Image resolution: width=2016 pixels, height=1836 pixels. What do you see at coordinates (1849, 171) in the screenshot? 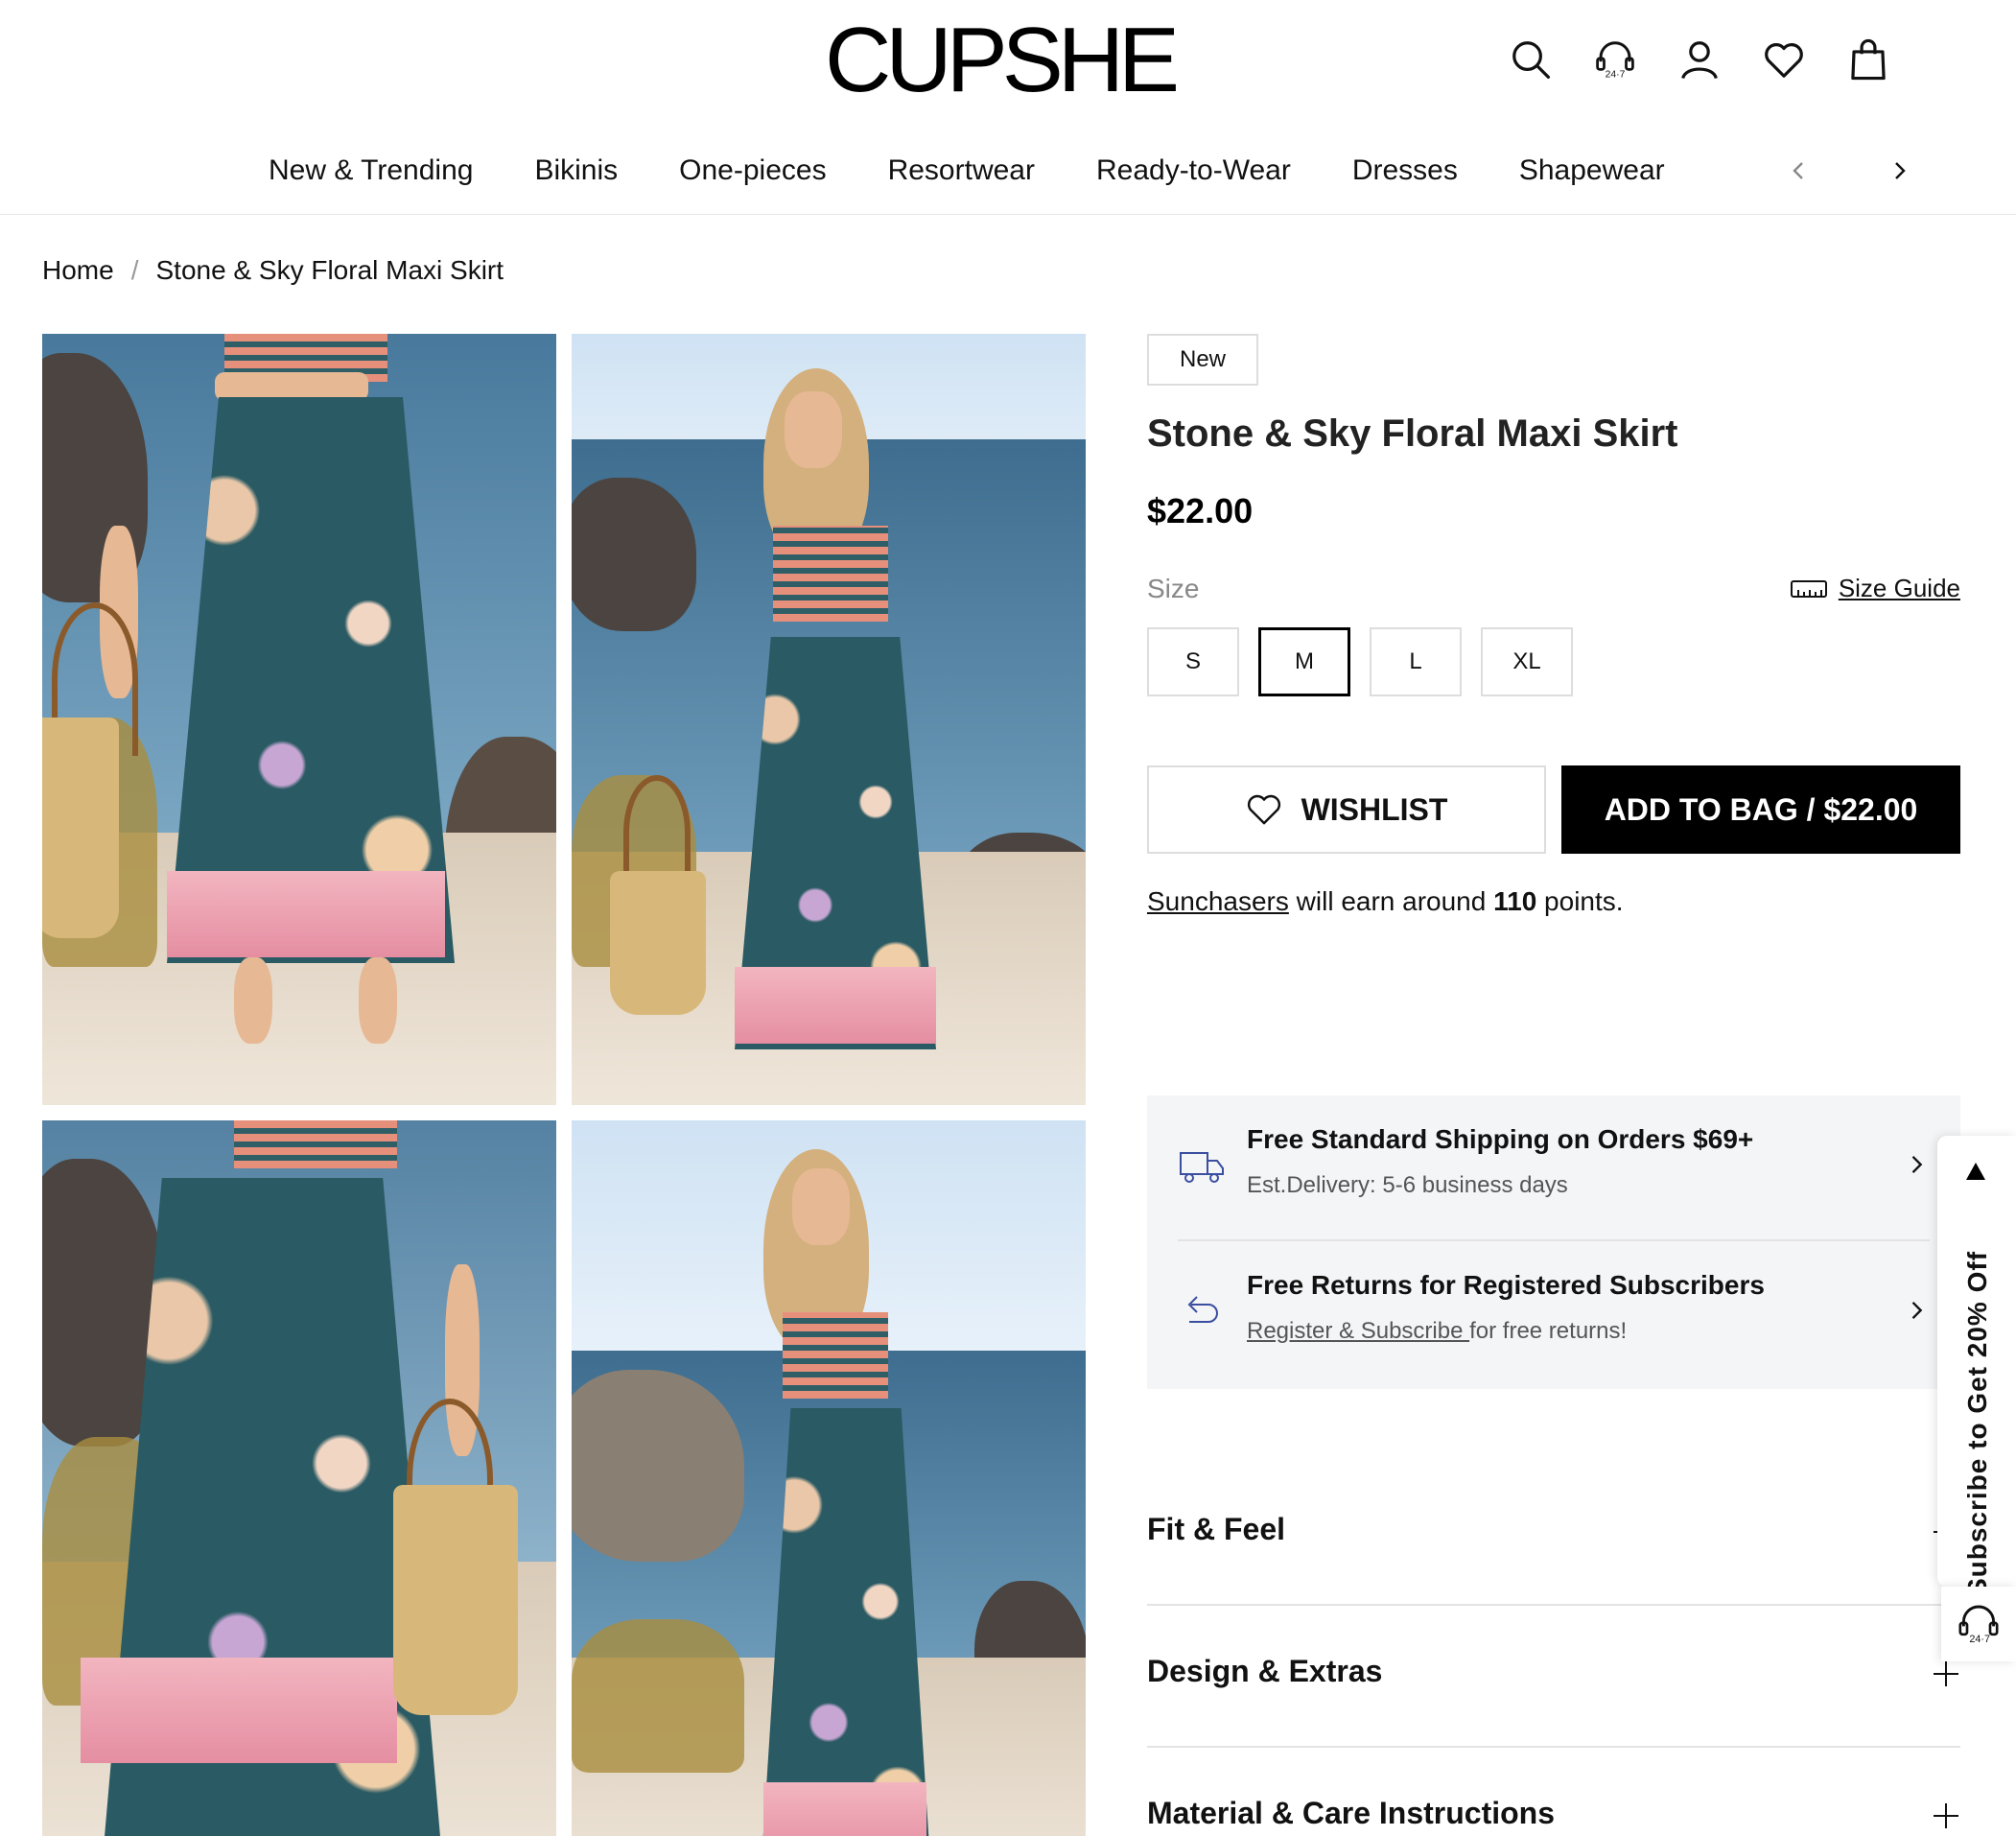
I see `nav-scroll-arrows` at bounding box center [1849, 171].